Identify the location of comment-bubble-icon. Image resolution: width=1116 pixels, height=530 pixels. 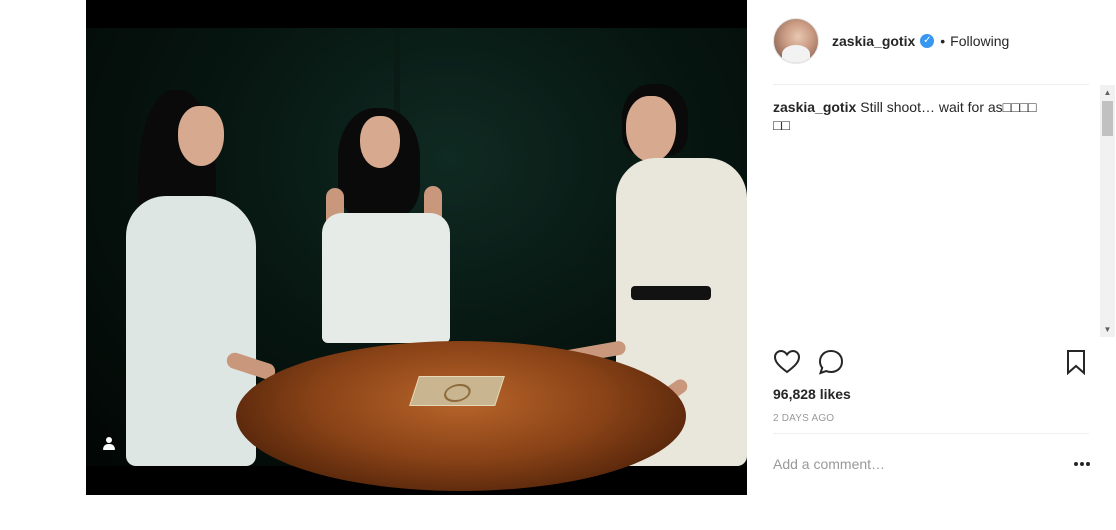
(831, 362).